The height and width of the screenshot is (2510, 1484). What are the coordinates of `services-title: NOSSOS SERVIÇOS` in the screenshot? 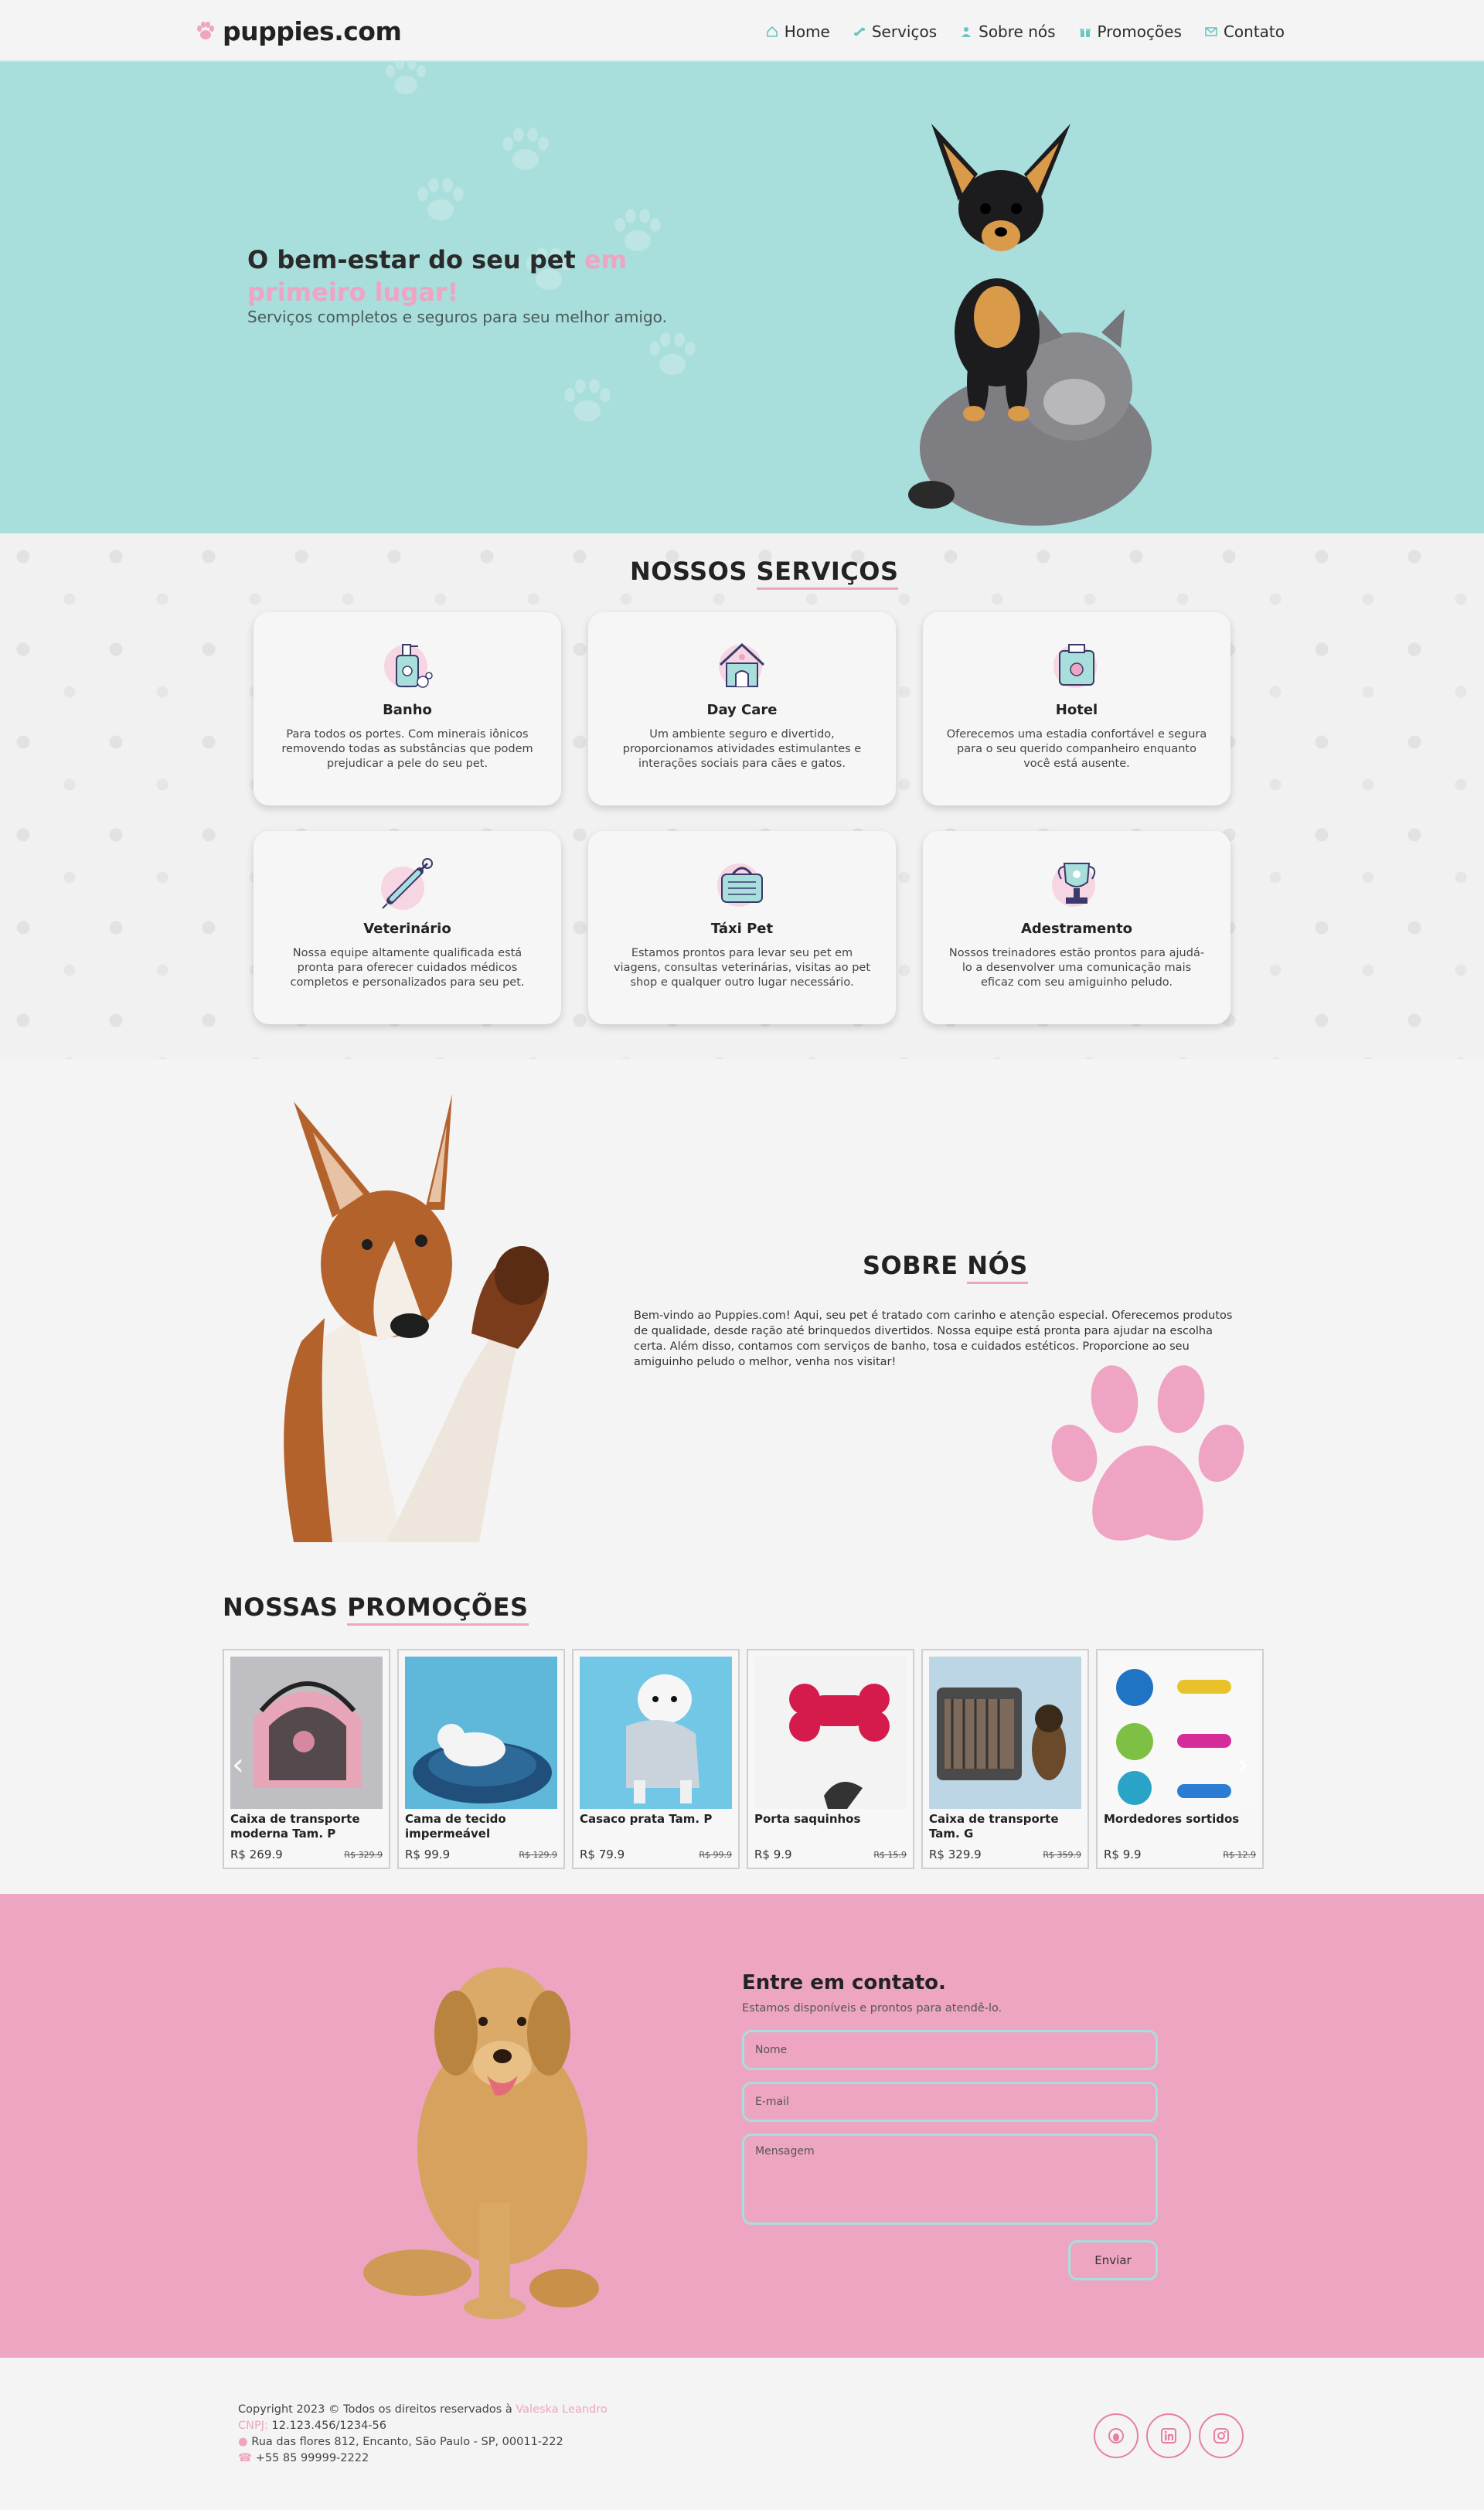 It's located at (764, 573).